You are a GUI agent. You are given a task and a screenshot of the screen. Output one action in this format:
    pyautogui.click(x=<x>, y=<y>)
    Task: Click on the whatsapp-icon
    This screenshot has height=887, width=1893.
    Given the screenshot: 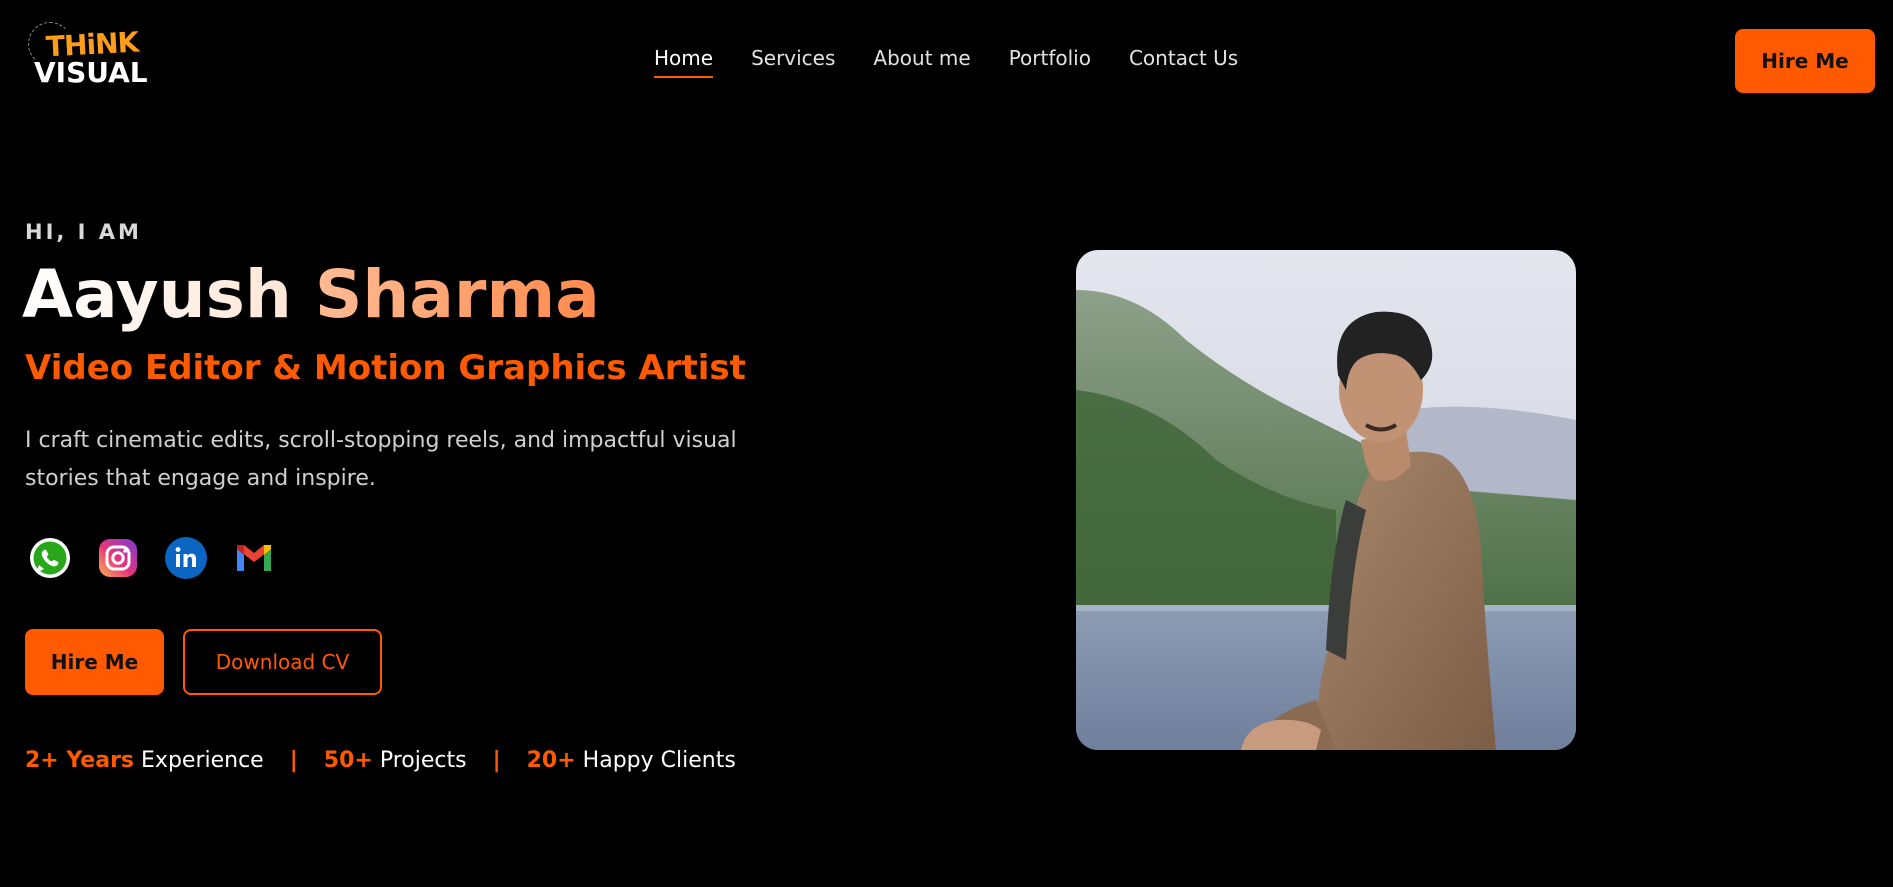 What is the action you would take?
    pyautogui.click(x=50, y=558)
    